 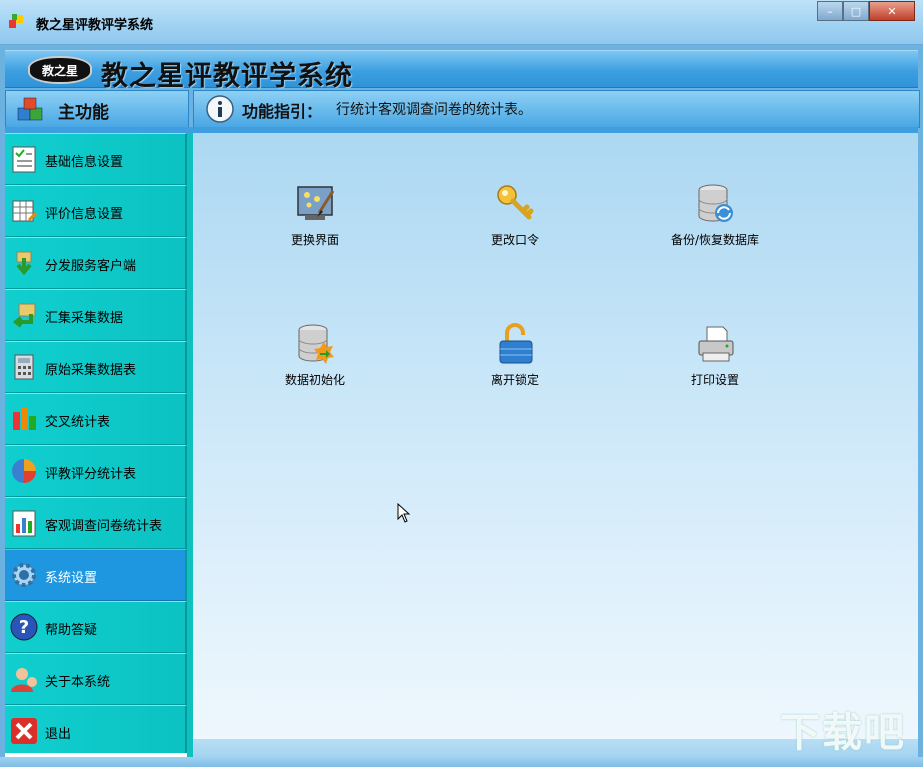 I want to click on main-function-label: 主功能, so click(x=83, y=113).